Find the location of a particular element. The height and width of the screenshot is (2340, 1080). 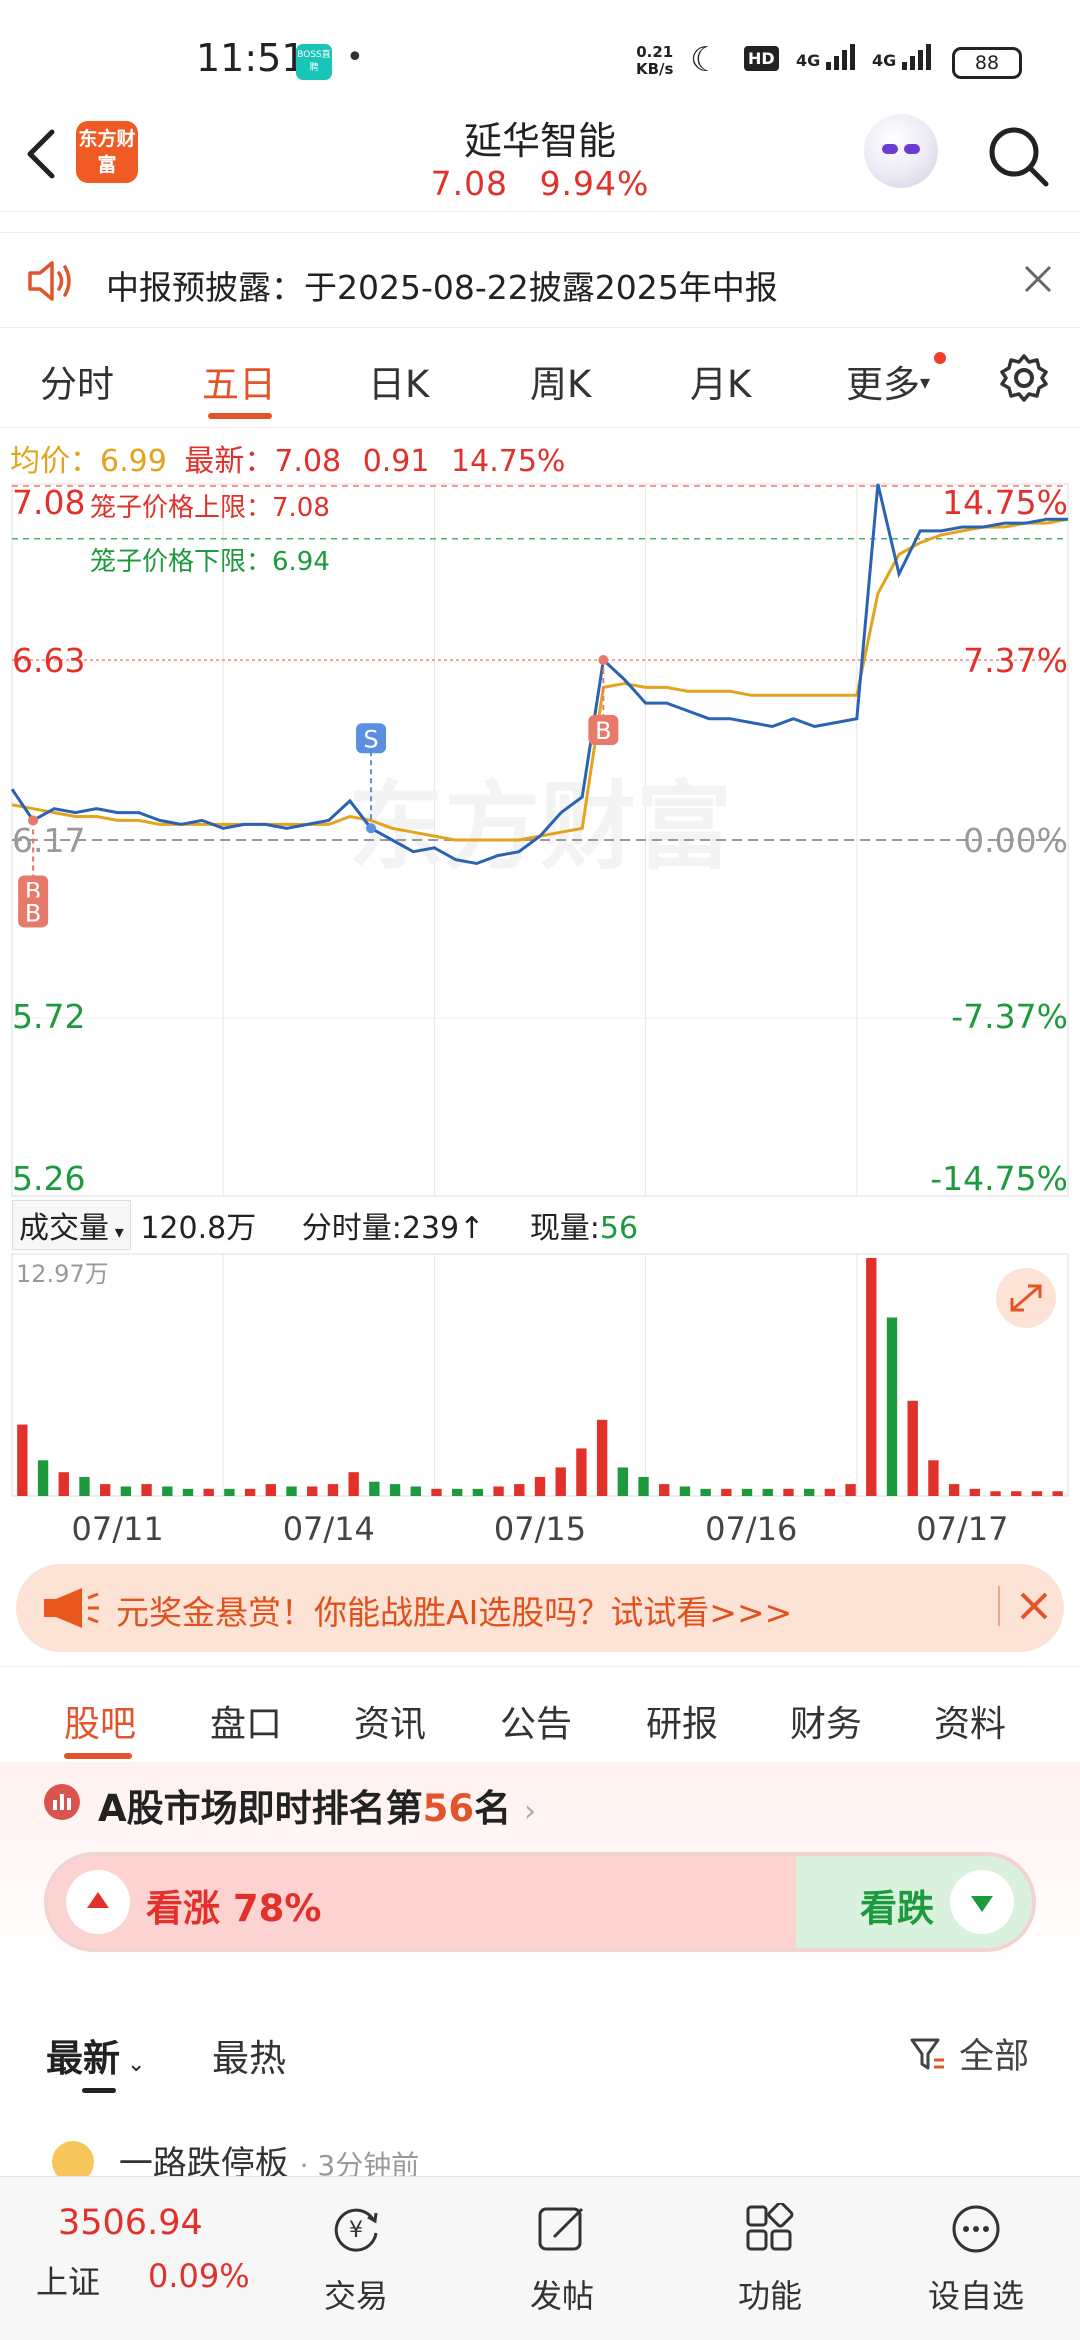

volume-max-label: 12.97万 is located at coordinates (62, 1274).